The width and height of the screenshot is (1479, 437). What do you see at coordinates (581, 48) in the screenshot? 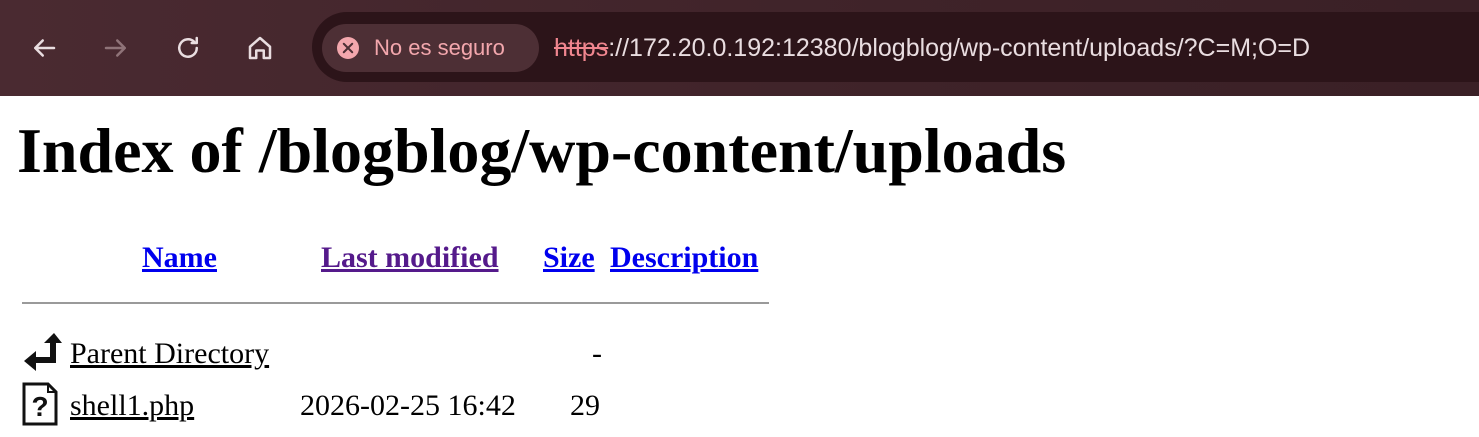
I see `url-scheme: https` at bounding box center [581, 48].